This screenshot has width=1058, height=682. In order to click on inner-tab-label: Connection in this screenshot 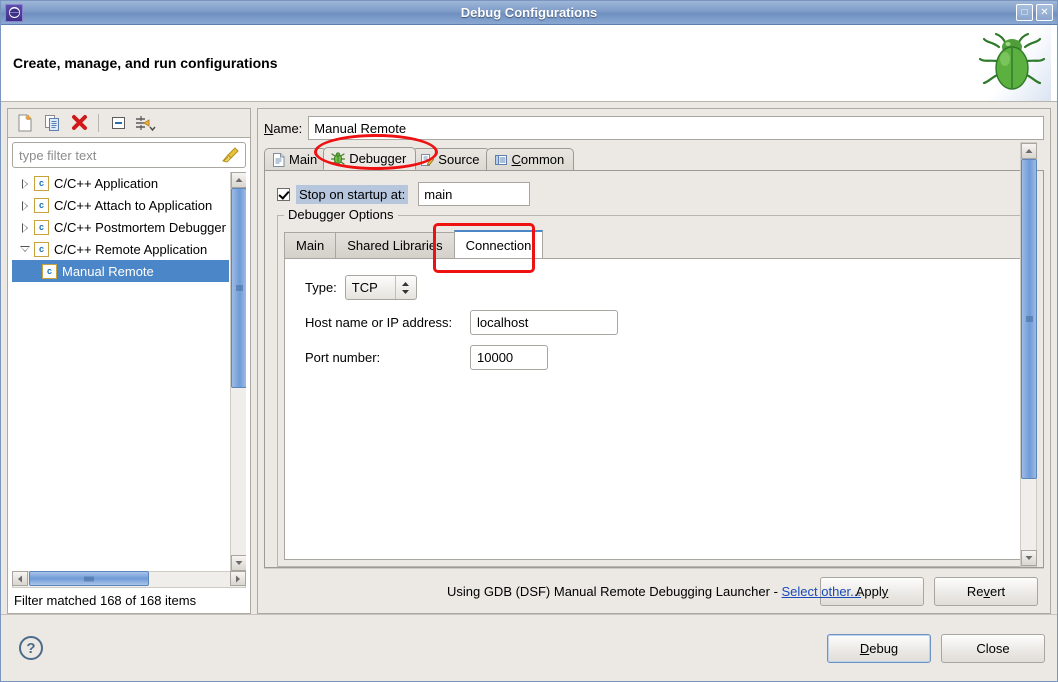, I will do `click(498, 245)`.